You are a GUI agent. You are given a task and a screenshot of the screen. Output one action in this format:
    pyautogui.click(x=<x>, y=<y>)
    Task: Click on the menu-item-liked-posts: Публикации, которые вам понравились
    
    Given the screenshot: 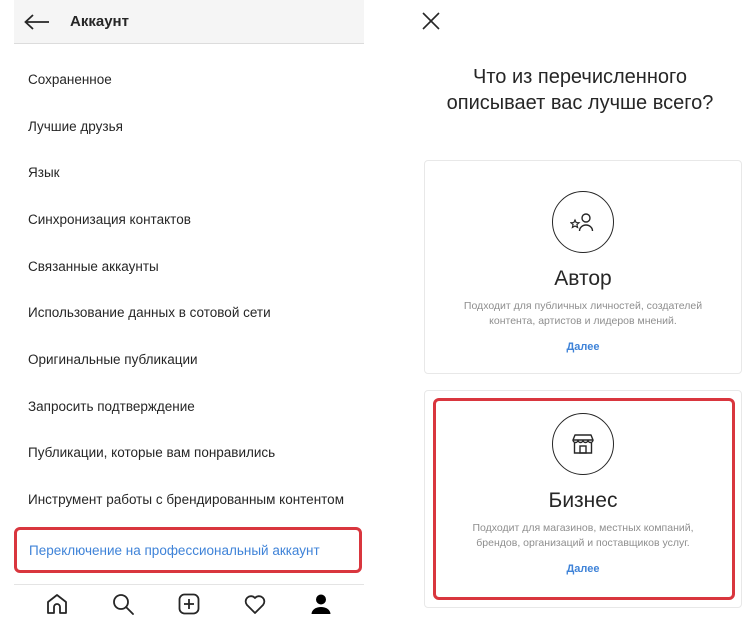 What is the action you would take?
    pyautogui.click(x=189, y=453)
    